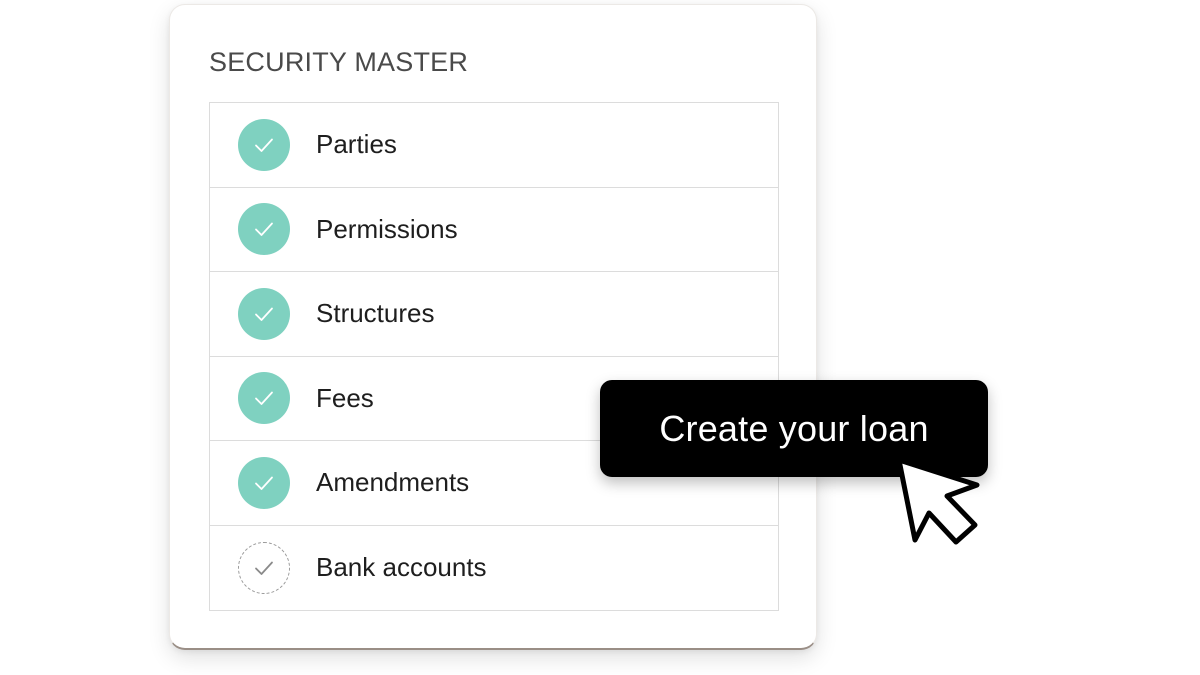  I want to click on dashed-check-circle-icon, so click(264, 567).